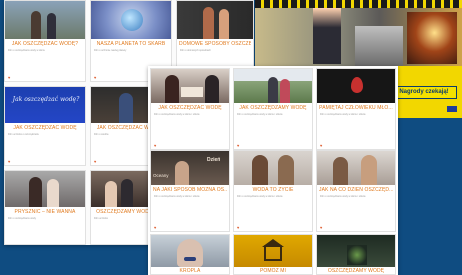  I want to click on video-description: Film o wodzie, so click(101, 134).